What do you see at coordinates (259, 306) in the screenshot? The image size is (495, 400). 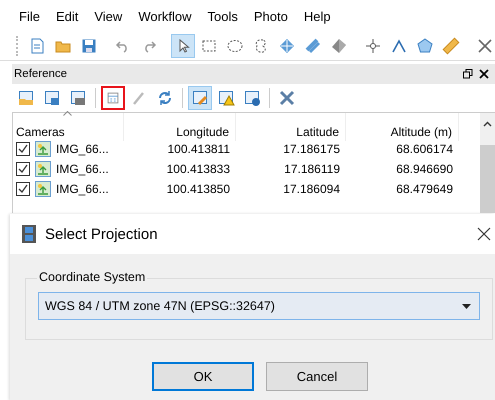 I see `projection-dropdown: WGS 84 / UTM zone 47N (EPSG::32647)` at bounding box center [259, 306].